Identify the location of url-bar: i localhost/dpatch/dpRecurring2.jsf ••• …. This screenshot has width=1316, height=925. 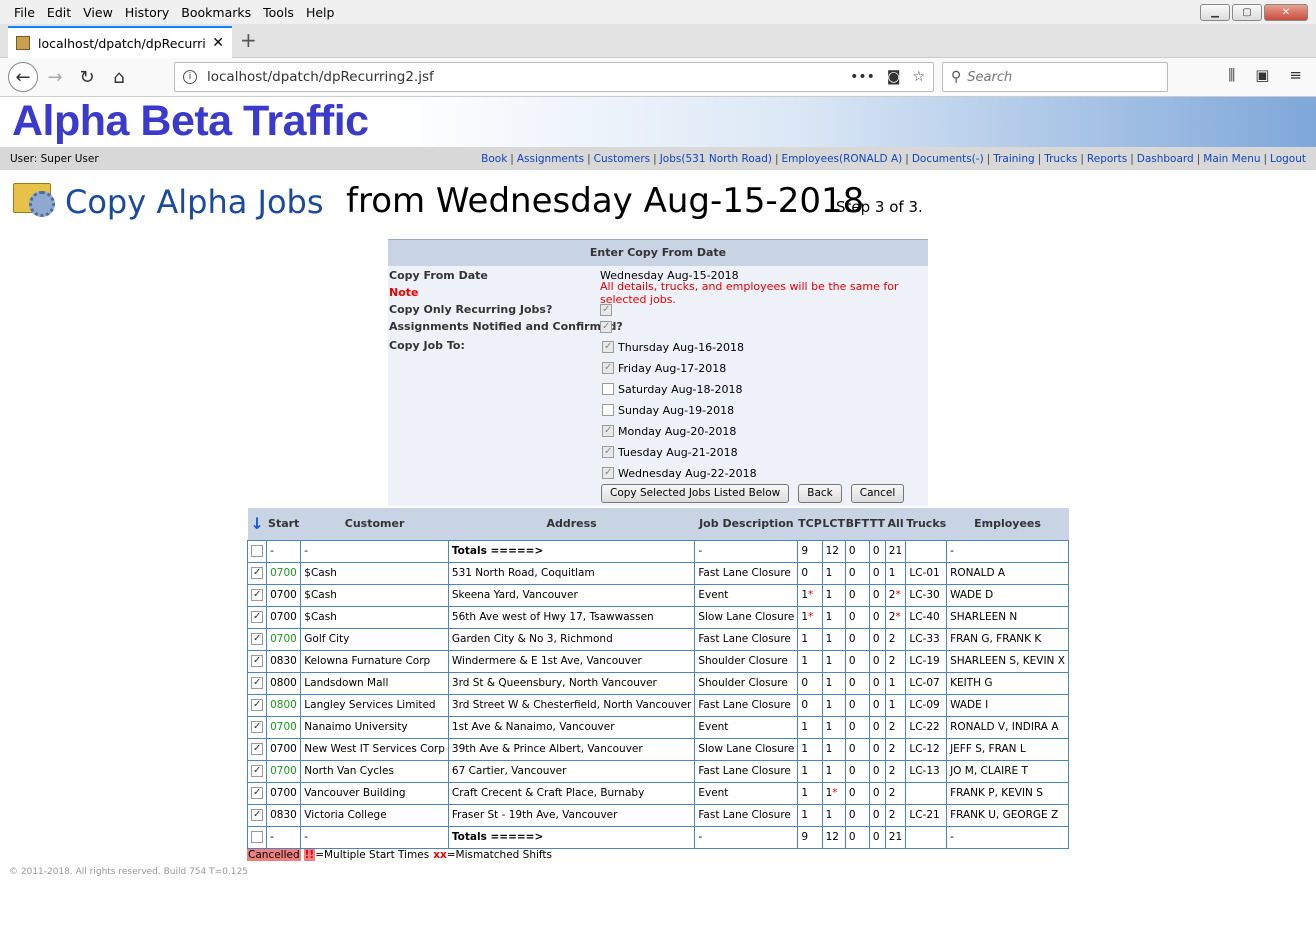
(554, 77).